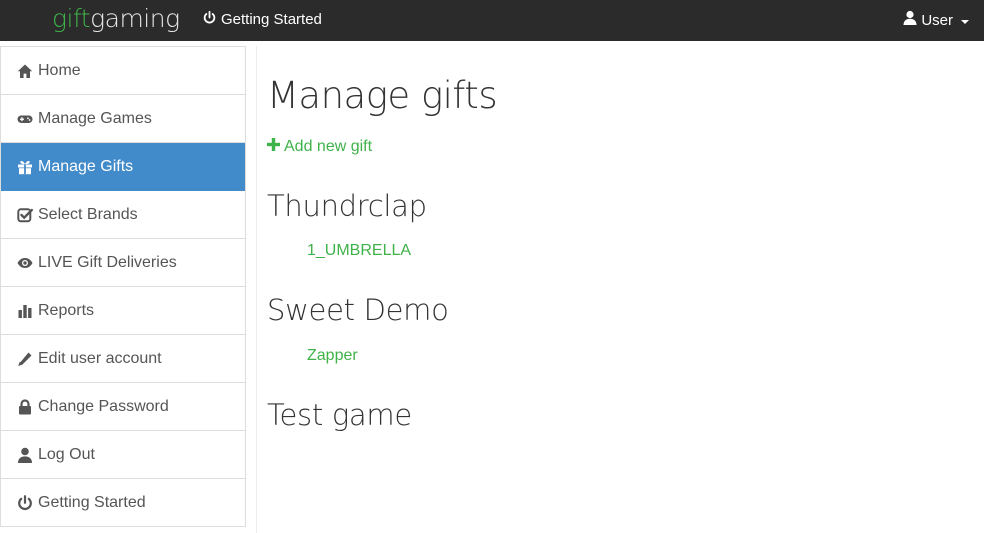 The image size is (984, 533). Describe the element at coordinates (328, 146) in the screenshot. I see `add-new-gift-label: Add new gift` at that location.